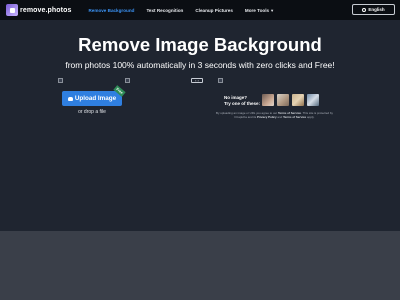 The height and width of the screenshot is (300, 400). Describe the element at coordinates (259, 10) in the screenshot. I see `nav-more-tools: More Tools▼` at that location.